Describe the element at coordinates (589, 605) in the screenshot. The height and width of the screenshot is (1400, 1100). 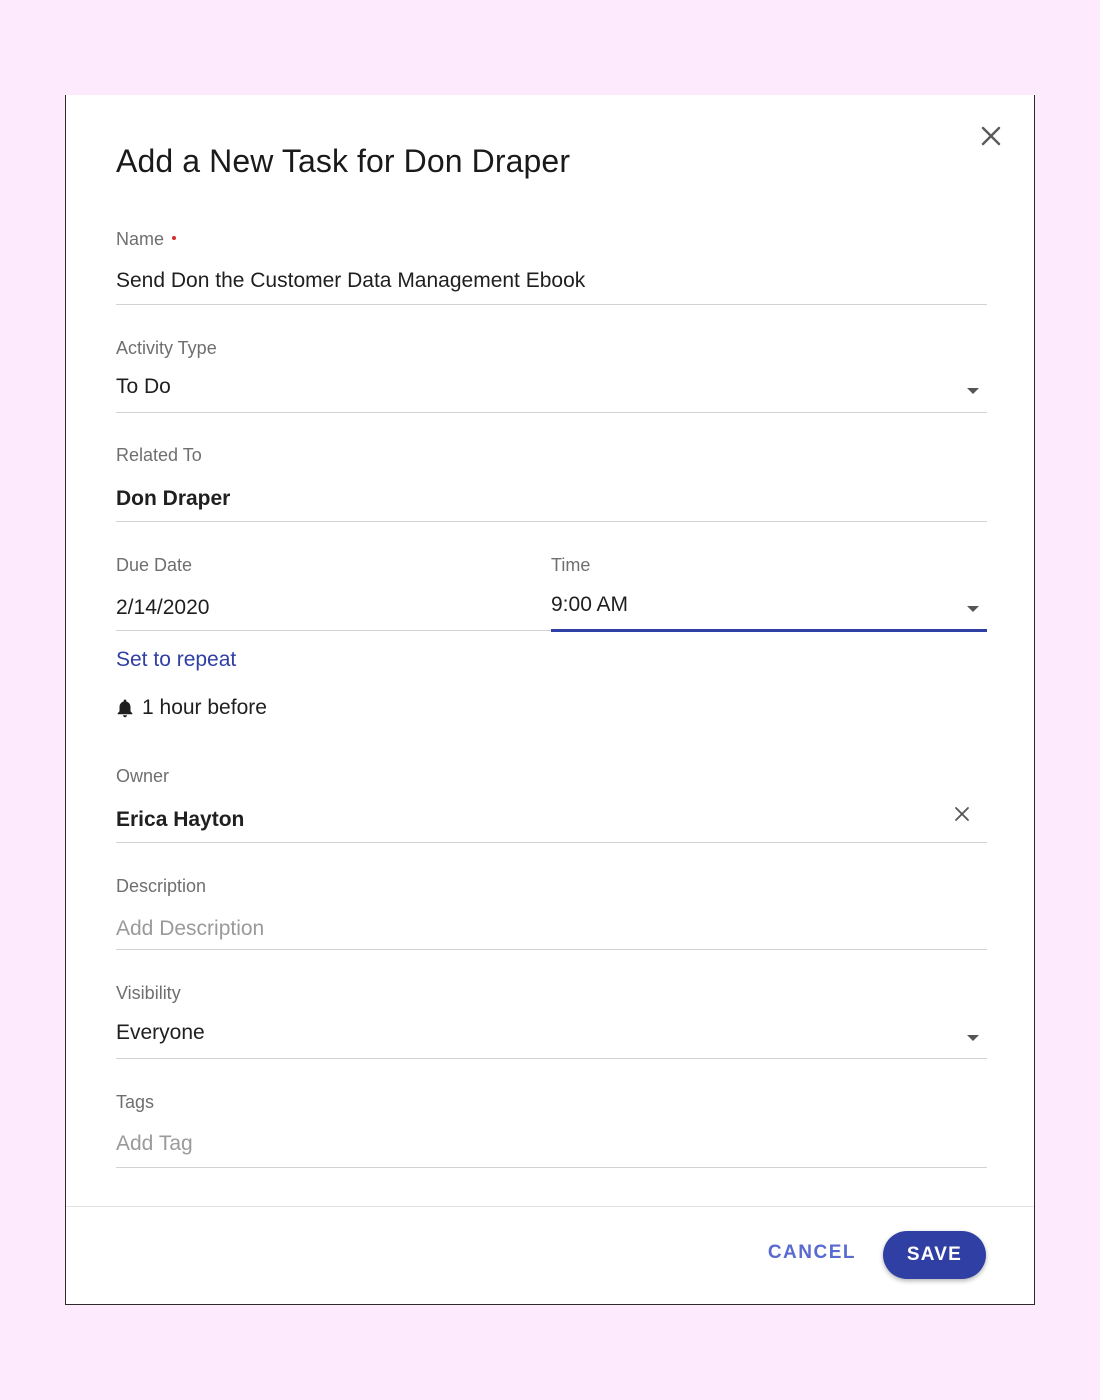
I see `time-select: 9:00 AM` at that location.